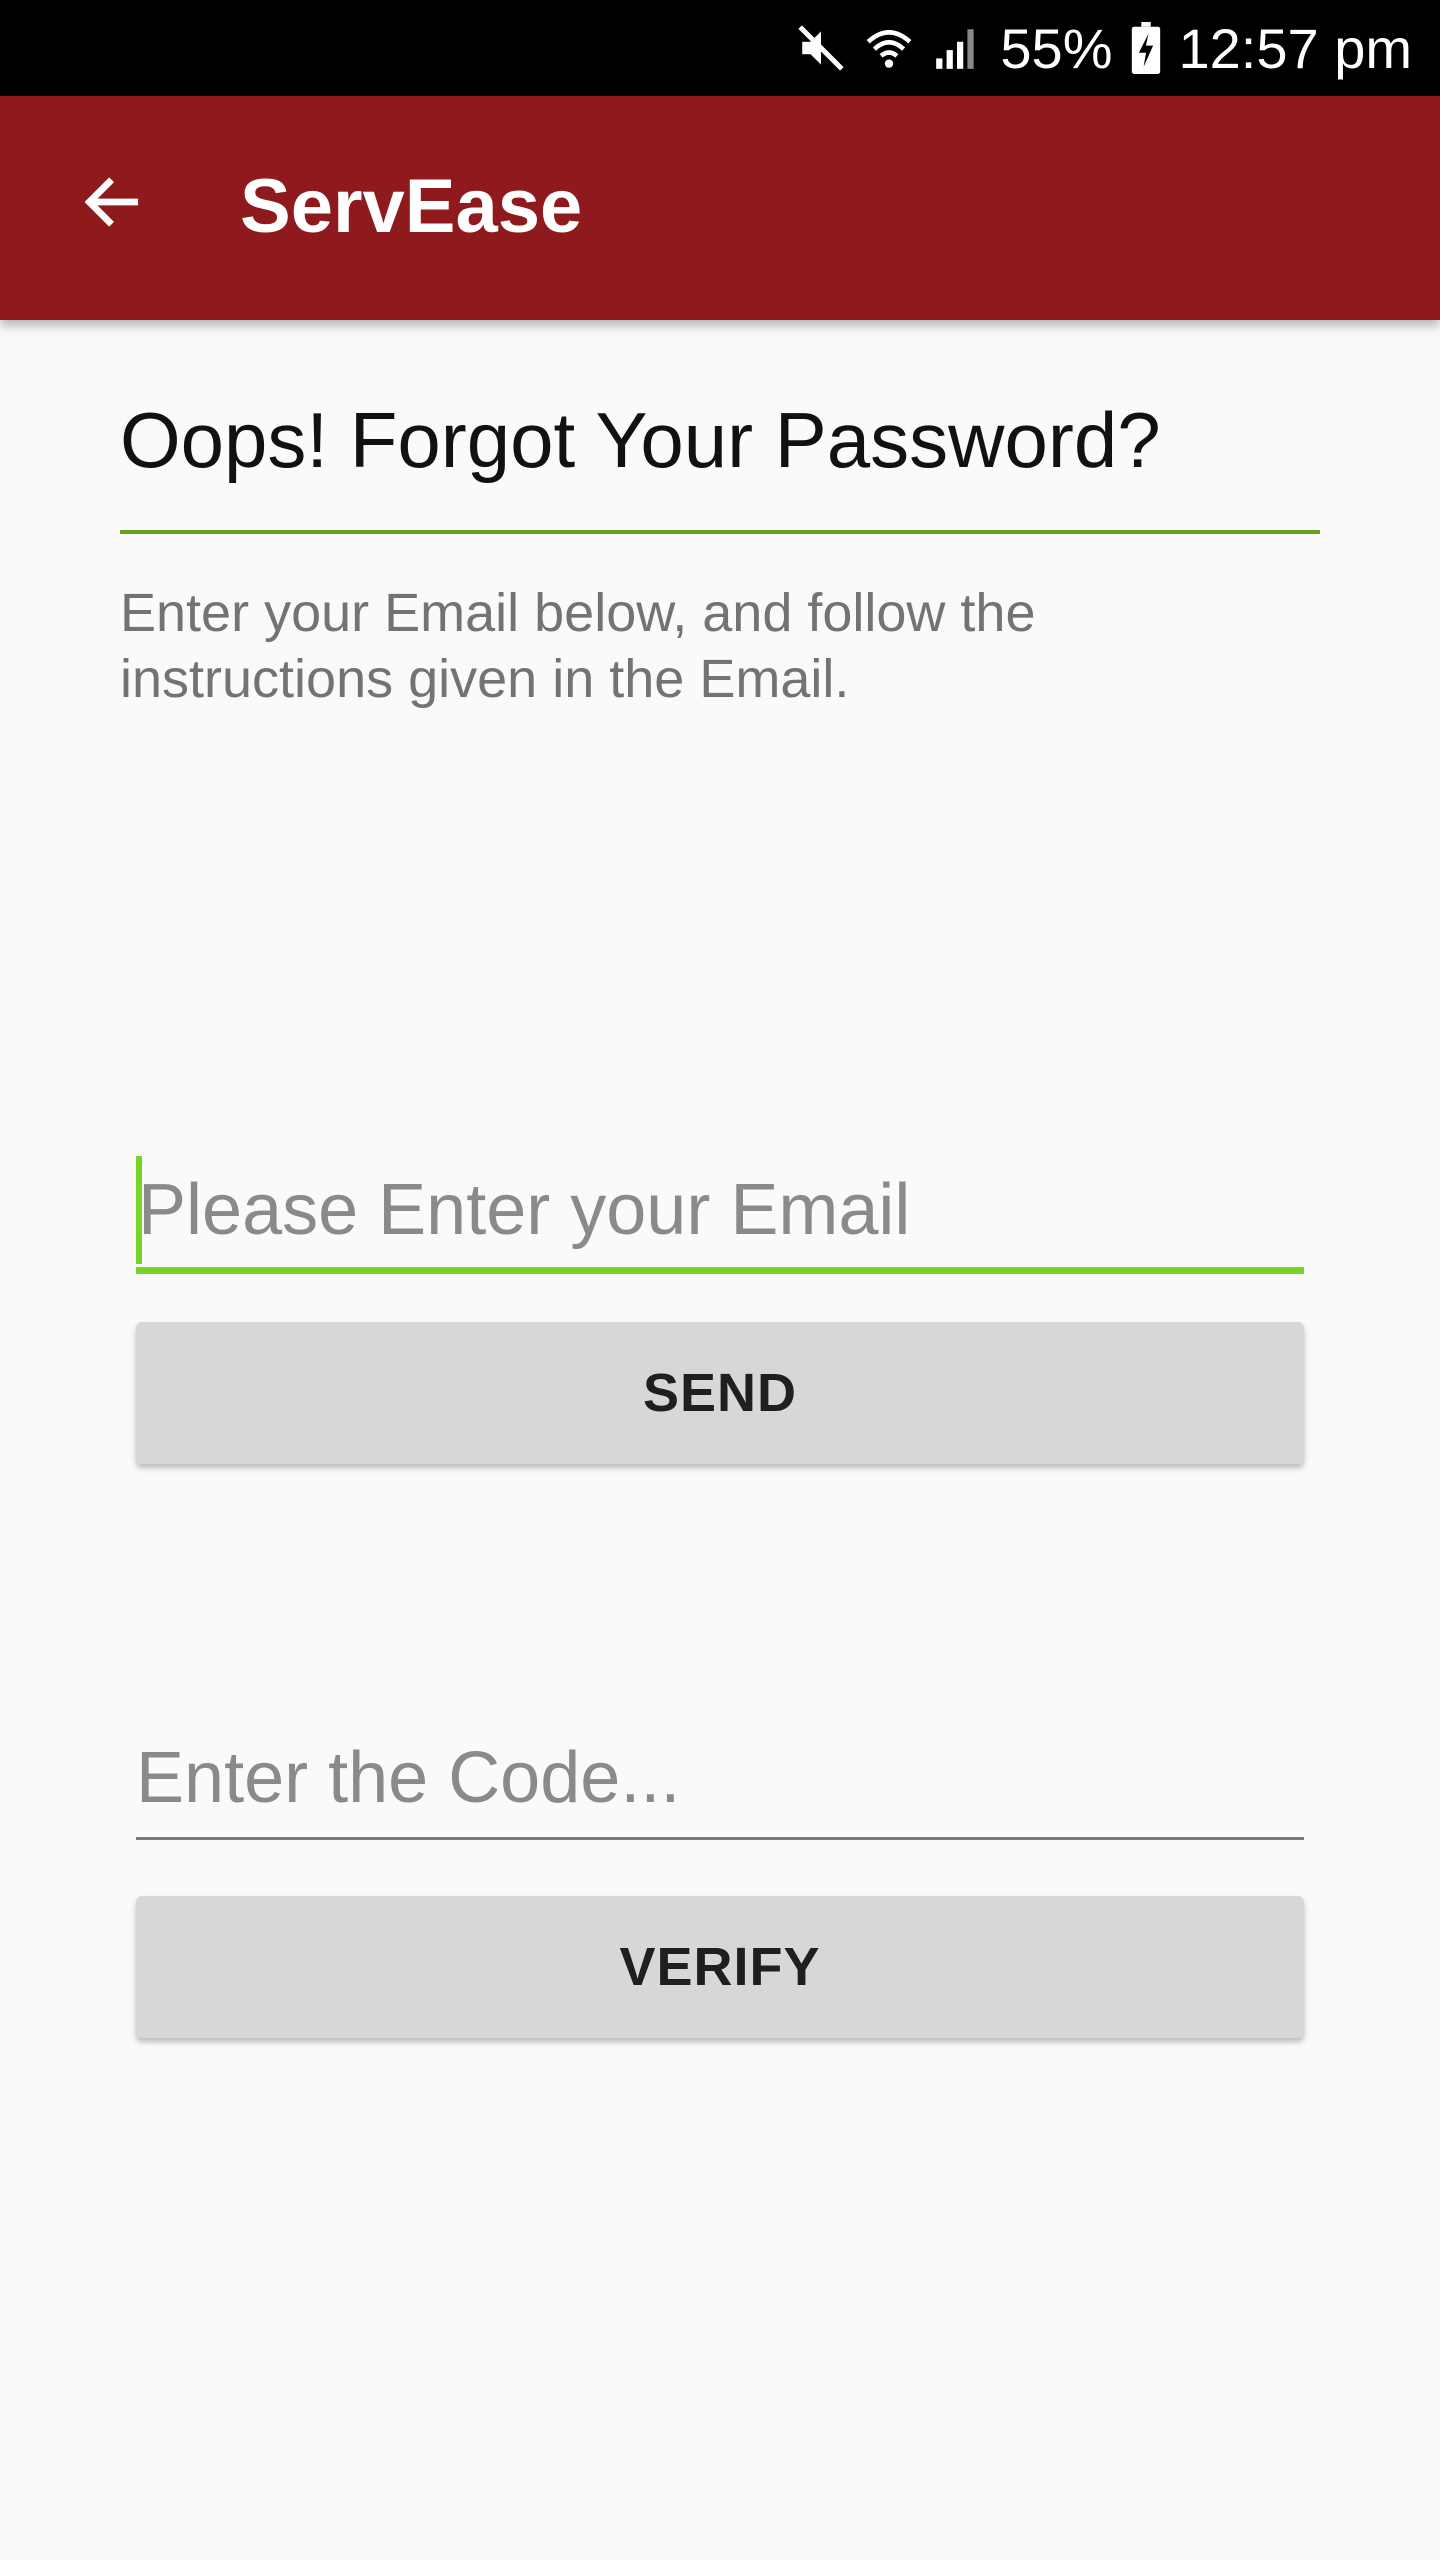 Image resolution: width=1440 pixels, height=2560 pixels. What do you see at coordinates (640, 440) in the screenshot?
I see `page-title: Oops! Forgot Your Password?` at bounding box center [640, 440].